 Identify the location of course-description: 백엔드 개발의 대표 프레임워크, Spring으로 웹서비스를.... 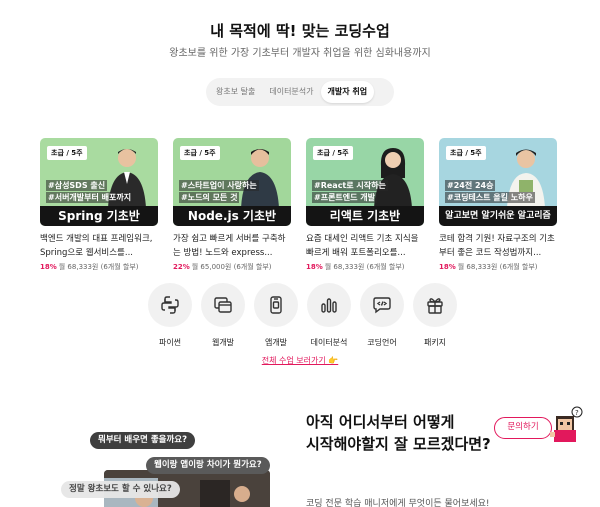
(96, 246).